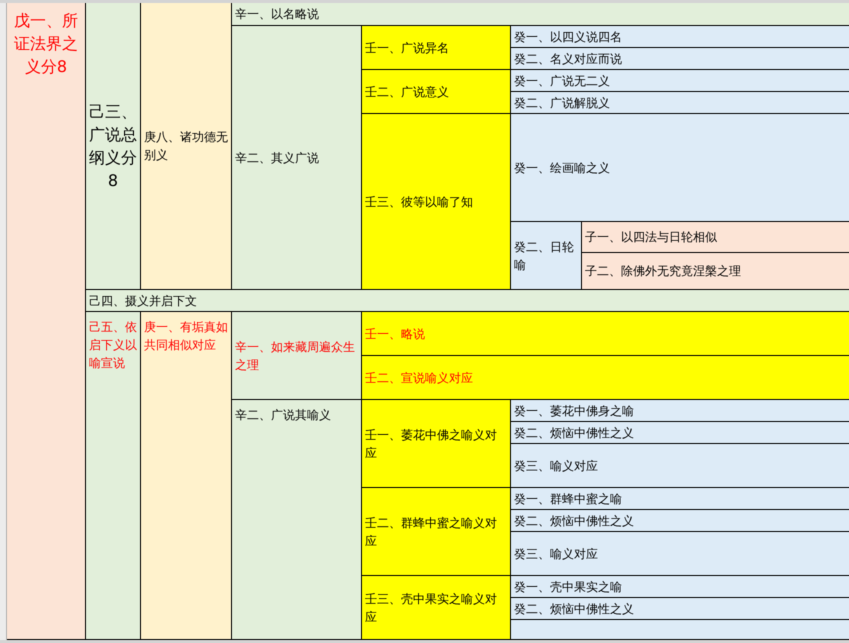  I want to click on outline-cell: 己三、广说总纲义分8, so click(113, 146).